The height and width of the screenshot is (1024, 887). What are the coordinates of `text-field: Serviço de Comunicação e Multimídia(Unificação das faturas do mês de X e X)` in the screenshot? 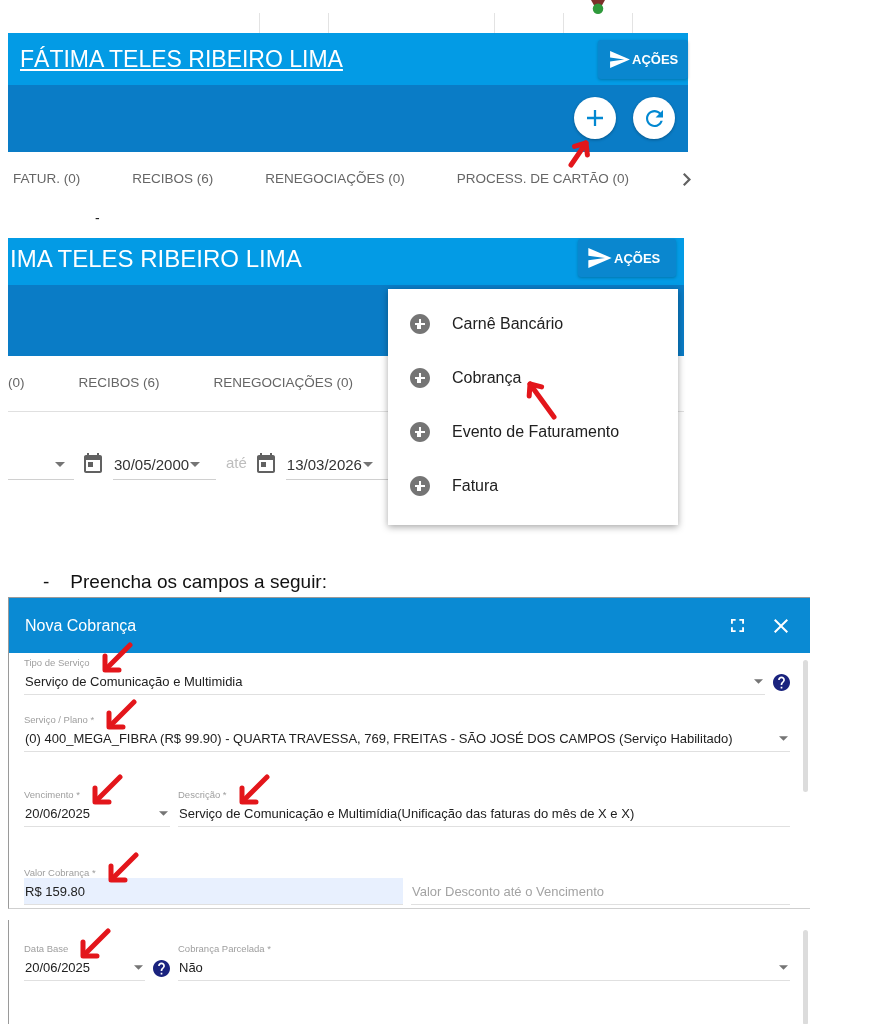 It's located at (484, 813).